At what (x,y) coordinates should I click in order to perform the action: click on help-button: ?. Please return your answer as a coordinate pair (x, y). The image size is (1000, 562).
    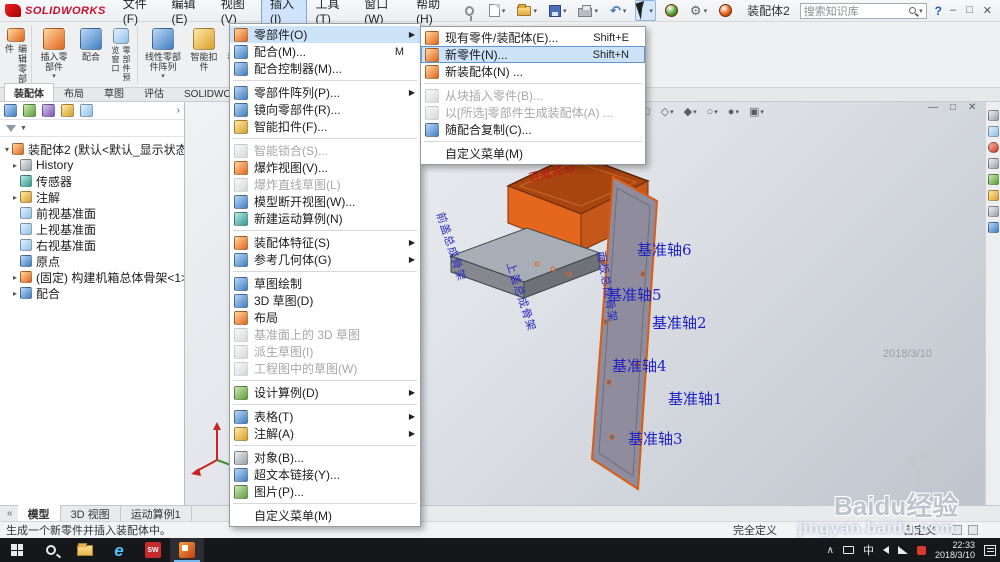
    Looking at the image, I should click on (938, 11).